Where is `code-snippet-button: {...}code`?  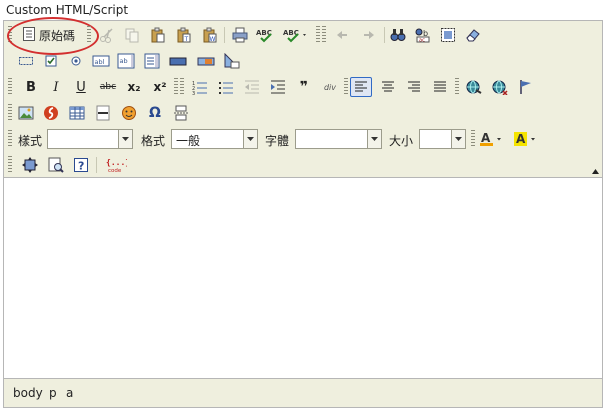
code-snippet-button: {...}code is located at coordinates (116, 165).